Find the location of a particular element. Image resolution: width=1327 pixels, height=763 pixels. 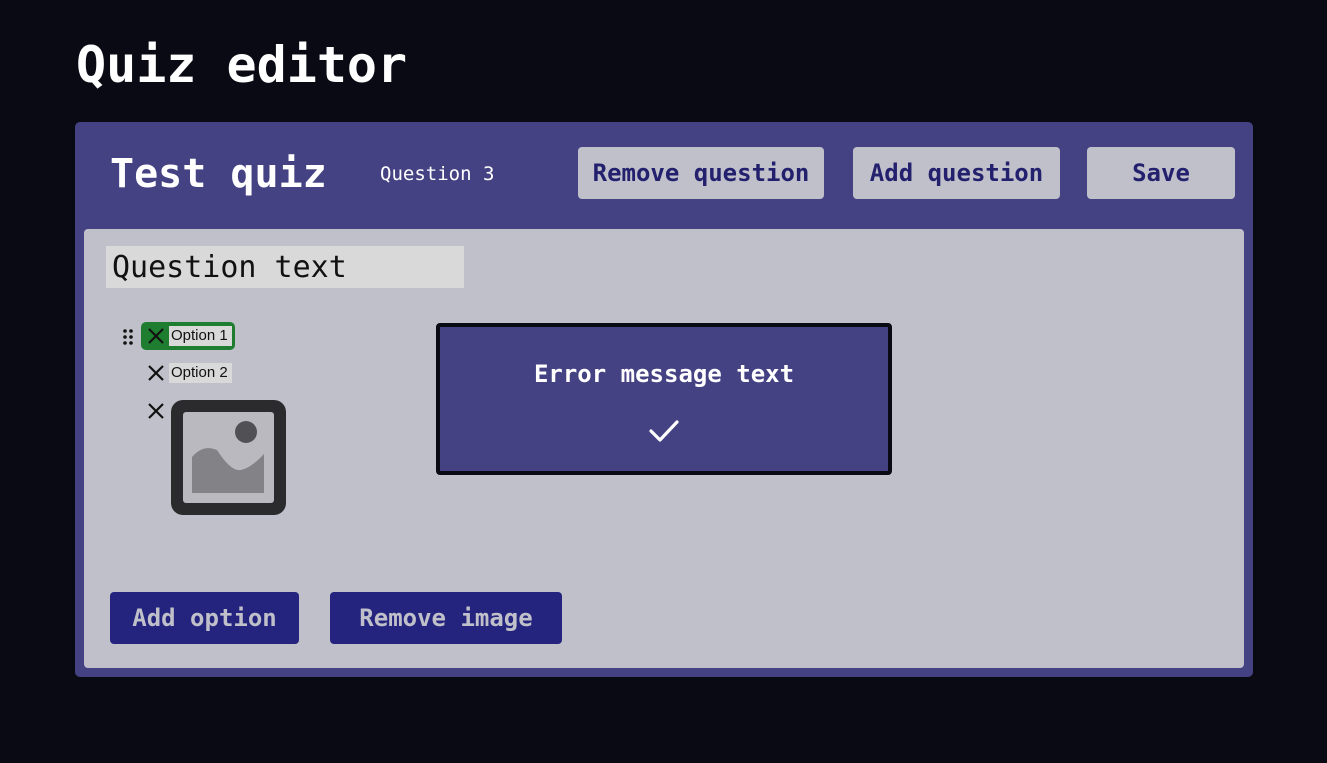

question-indicator: Question 3 is located at coordinates (437, 174).